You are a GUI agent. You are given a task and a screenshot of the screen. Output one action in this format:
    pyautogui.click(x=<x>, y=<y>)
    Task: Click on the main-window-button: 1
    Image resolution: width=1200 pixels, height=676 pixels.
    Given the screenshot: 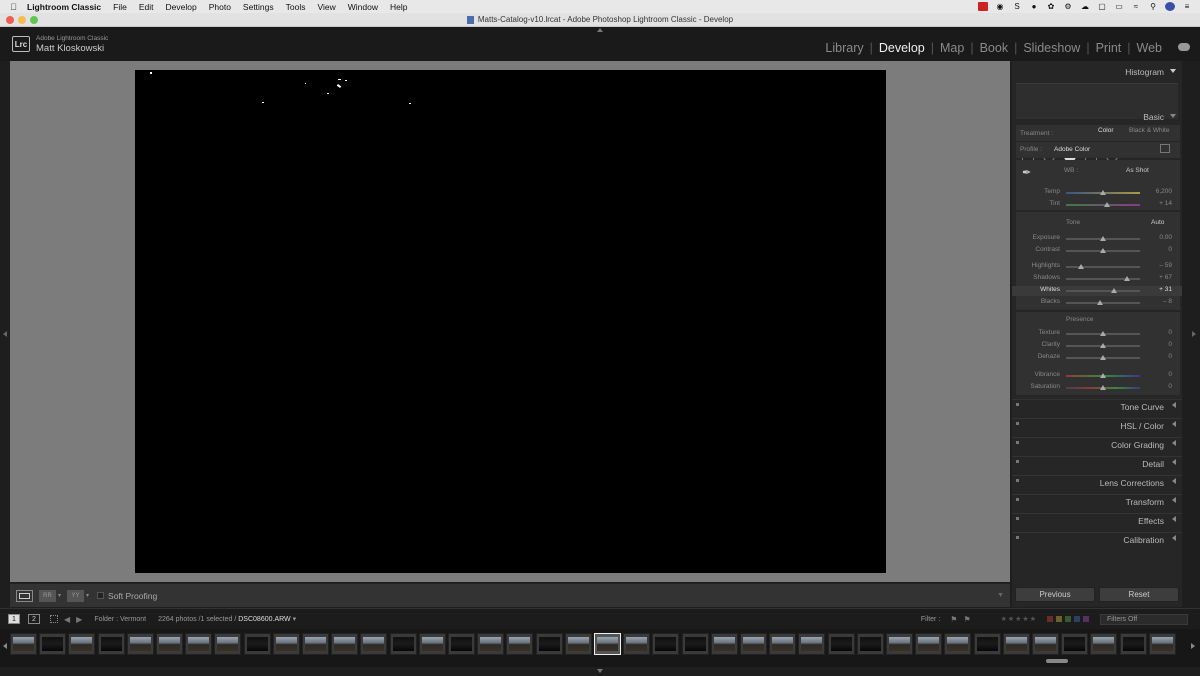 What is the action you would take?
    pyautogui.click(x=14, y=619)
    